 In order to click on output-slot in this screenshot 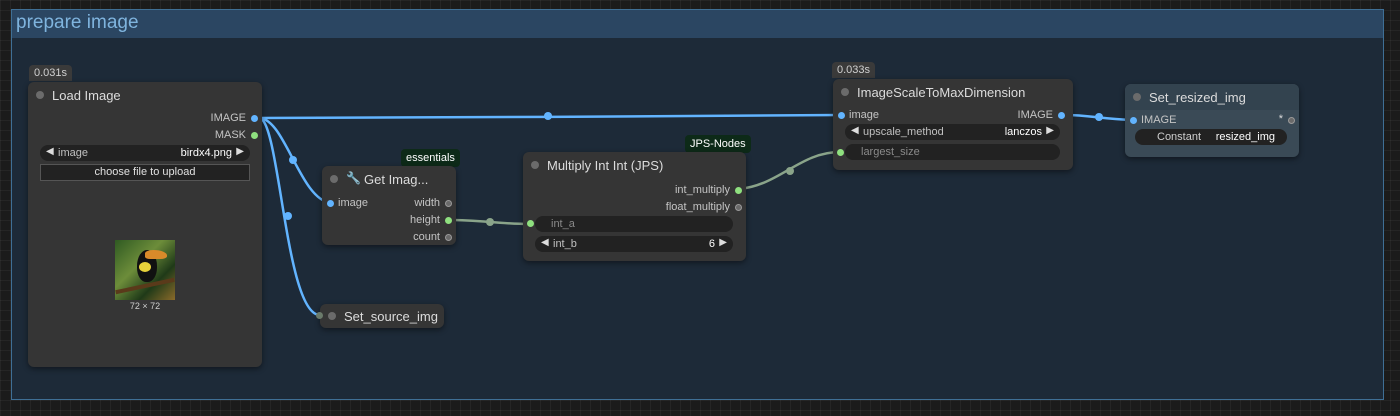, I will do `click(1291, 120)`.